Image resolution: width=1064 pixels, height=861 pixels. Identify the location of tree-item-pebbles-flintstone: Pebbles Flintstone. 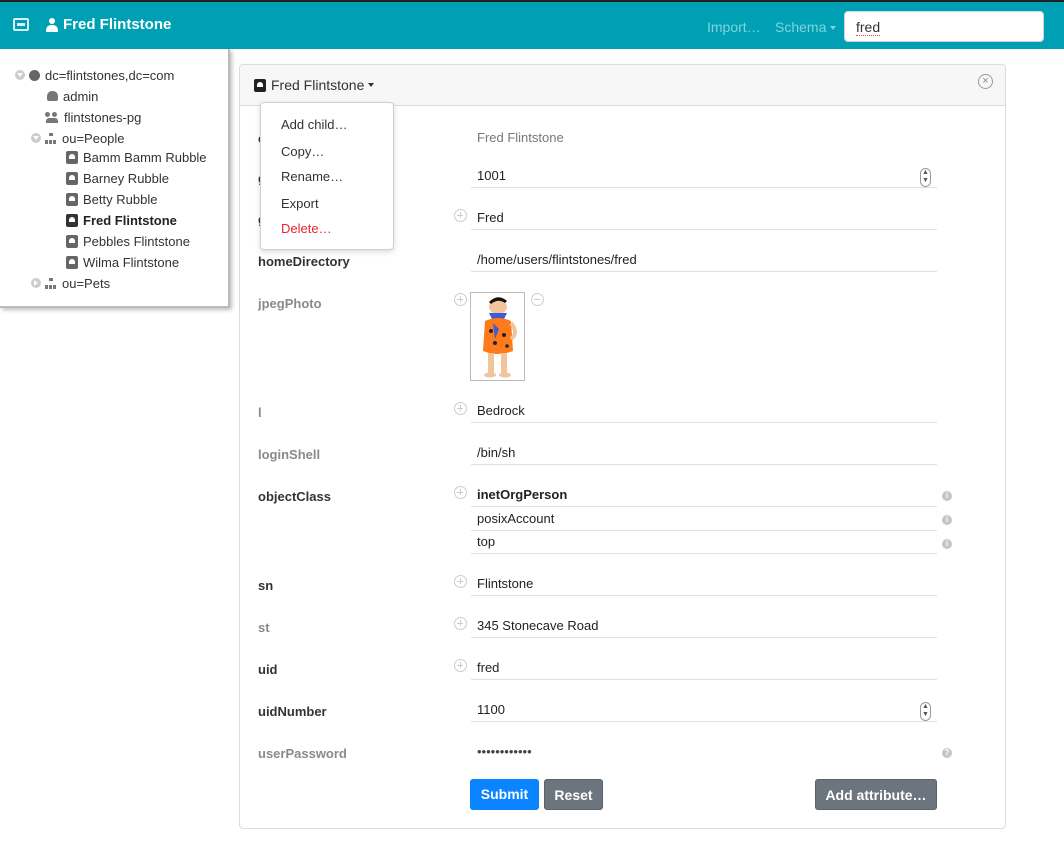
(128, 241).